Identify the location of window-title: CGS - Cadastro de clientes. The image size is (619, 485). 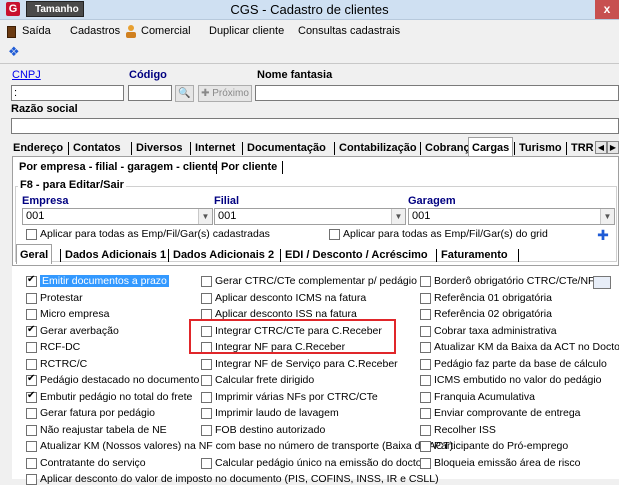
(309, 9).